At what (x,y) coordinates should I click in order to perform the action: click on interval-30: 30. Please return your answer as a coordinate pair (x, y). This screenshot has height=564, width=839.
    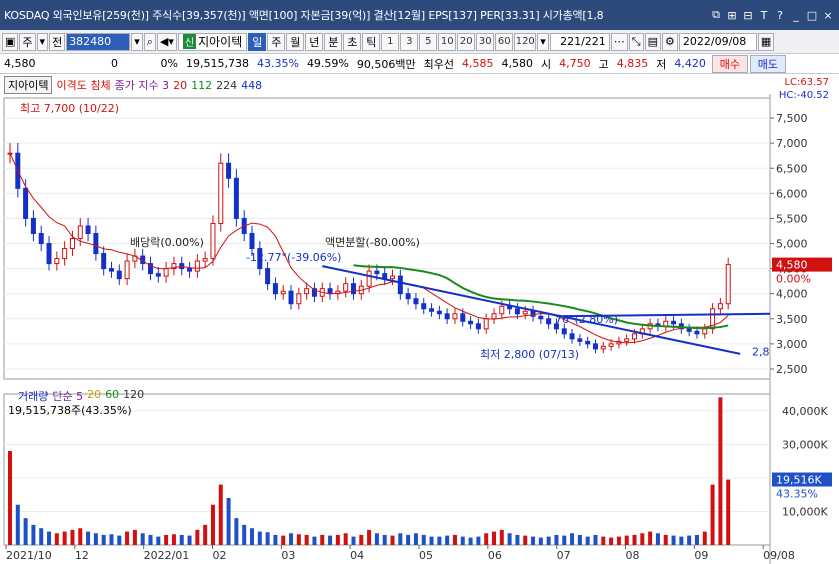
    Looking at the image, I should click on (485, 41).